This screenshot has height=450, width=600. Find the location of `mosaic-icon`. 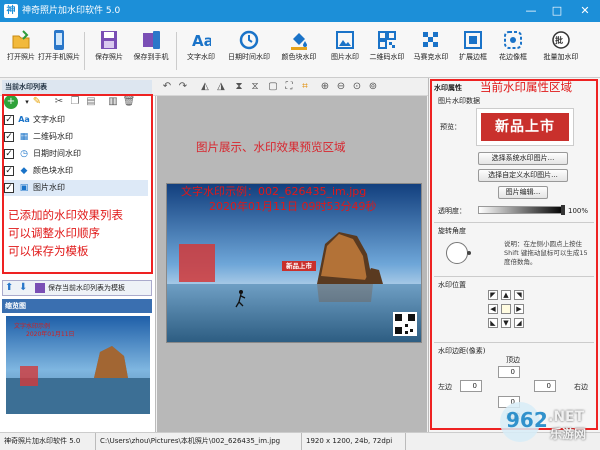

mosaic-icon is located at coordinates (430, 39).